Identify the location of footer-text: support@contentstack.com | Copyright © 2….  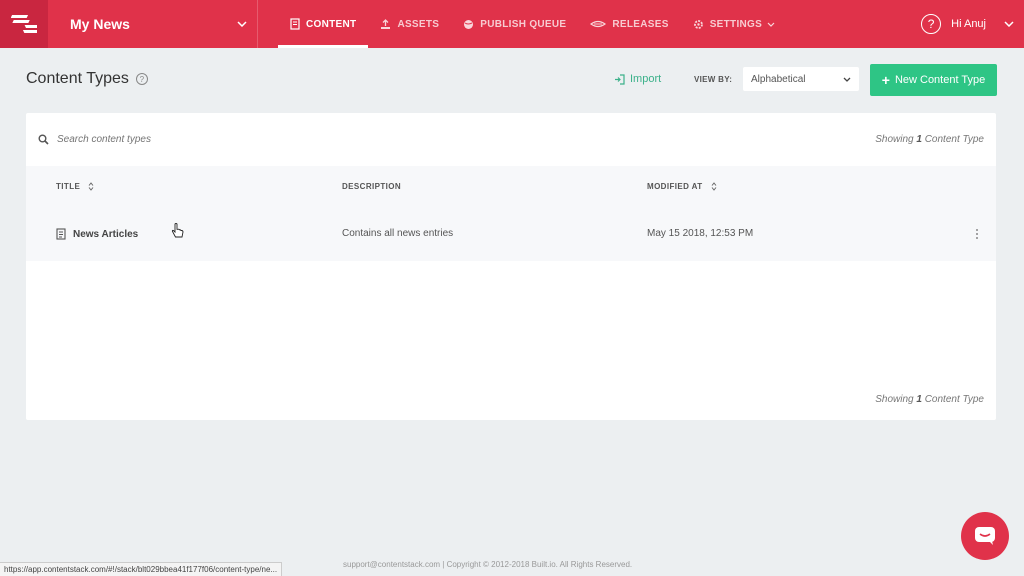
(488, 564).